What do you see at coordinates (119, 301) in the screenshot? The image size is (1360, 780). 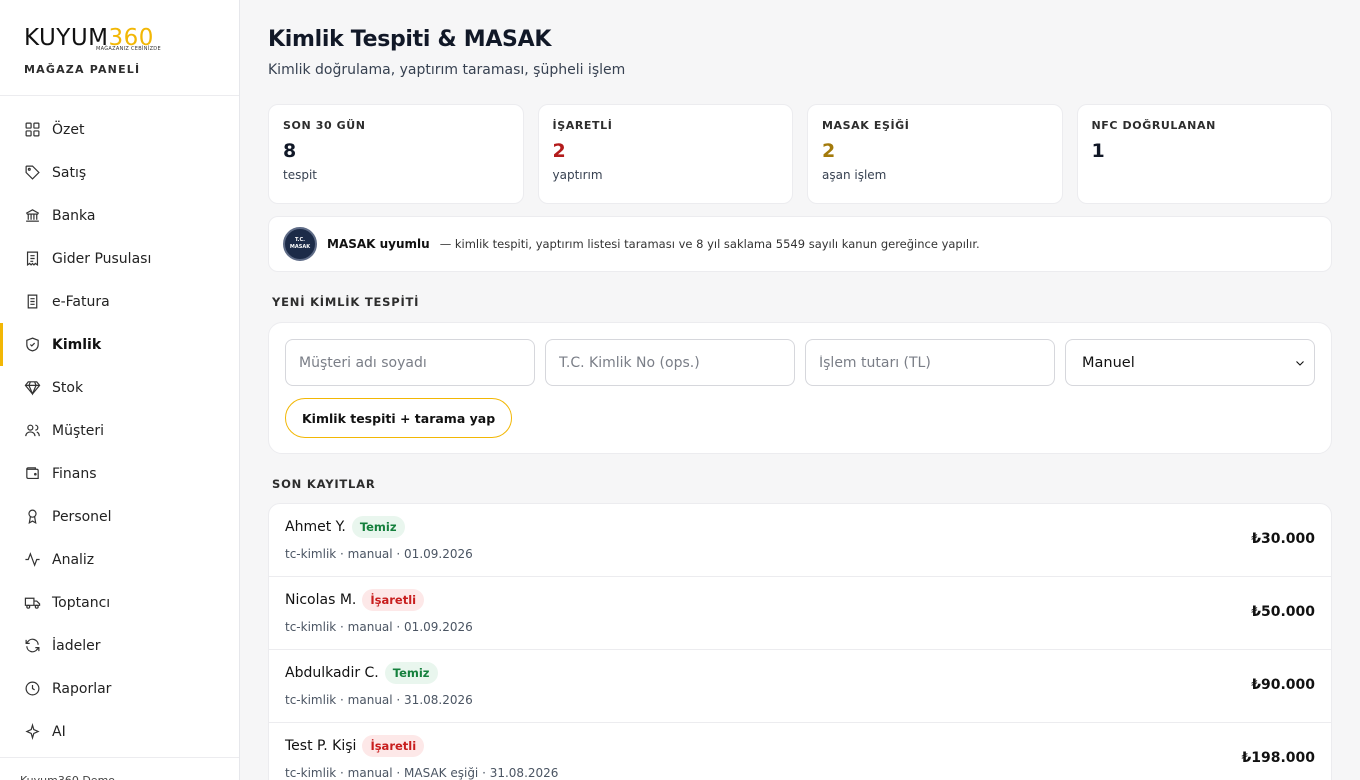 I see `sidebar-item-e-fatura: e-Fatura` at bounding box center [119, 301].